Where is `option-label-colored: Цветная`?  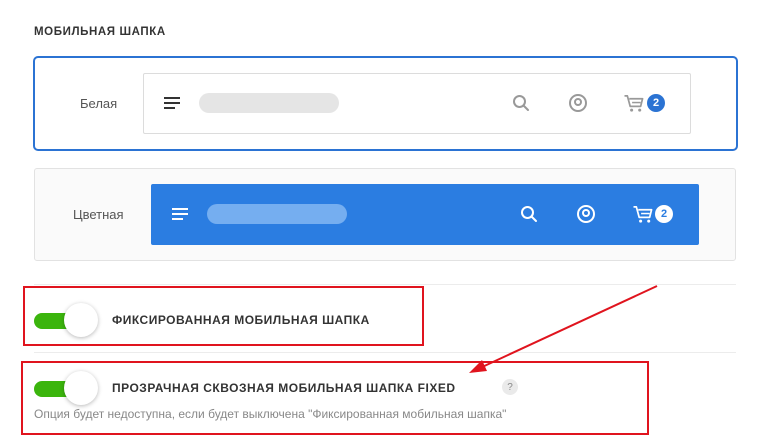
option-label-colored: Цветная is located at coordinates (98, 214).